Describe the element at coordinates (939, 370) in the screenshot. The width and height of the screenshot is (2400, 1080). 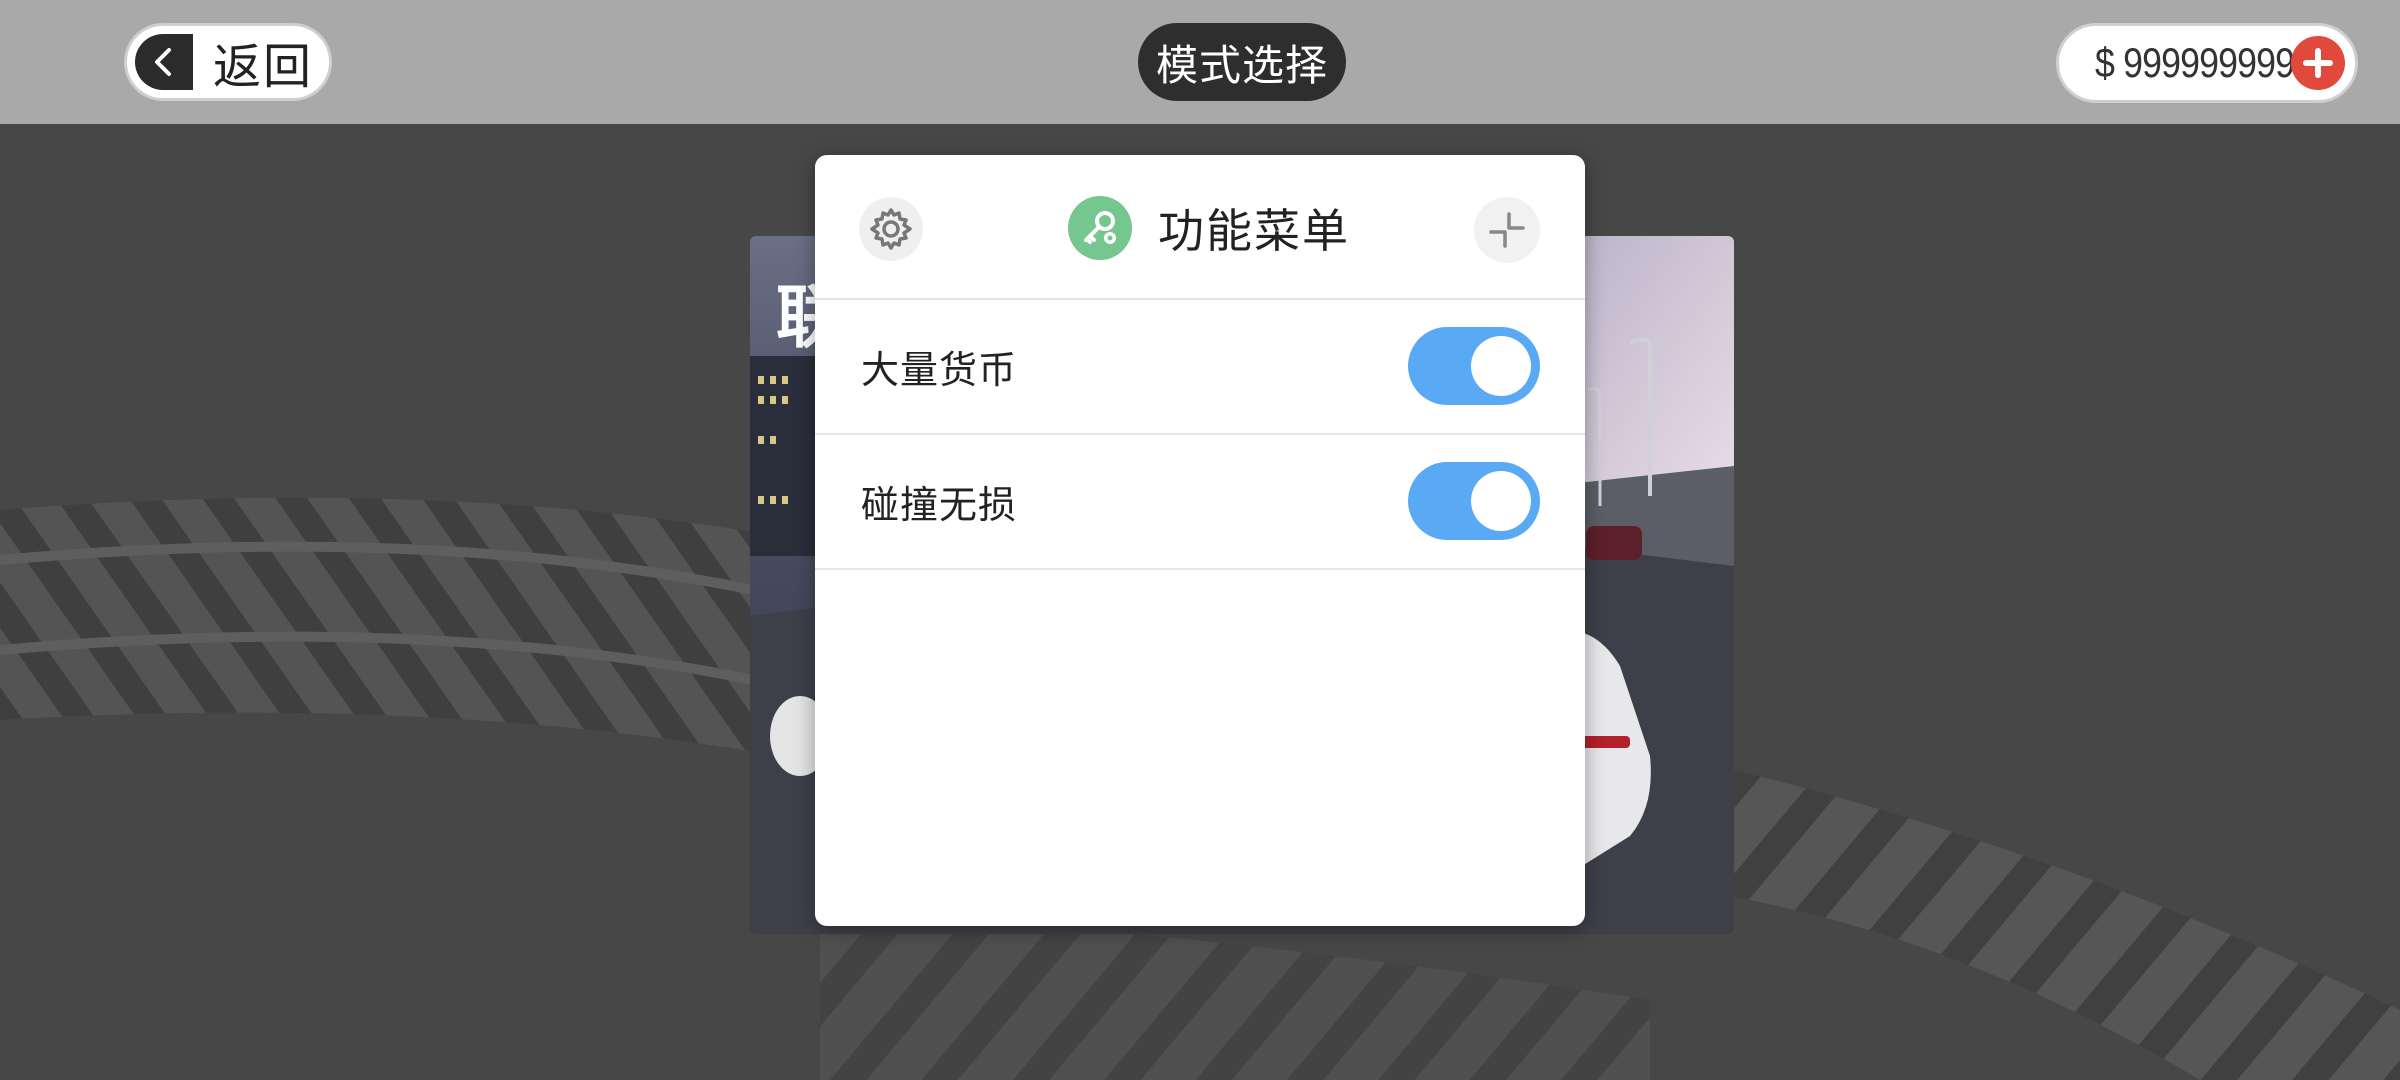
I see `menu-row-label: 大量货币` at that location.